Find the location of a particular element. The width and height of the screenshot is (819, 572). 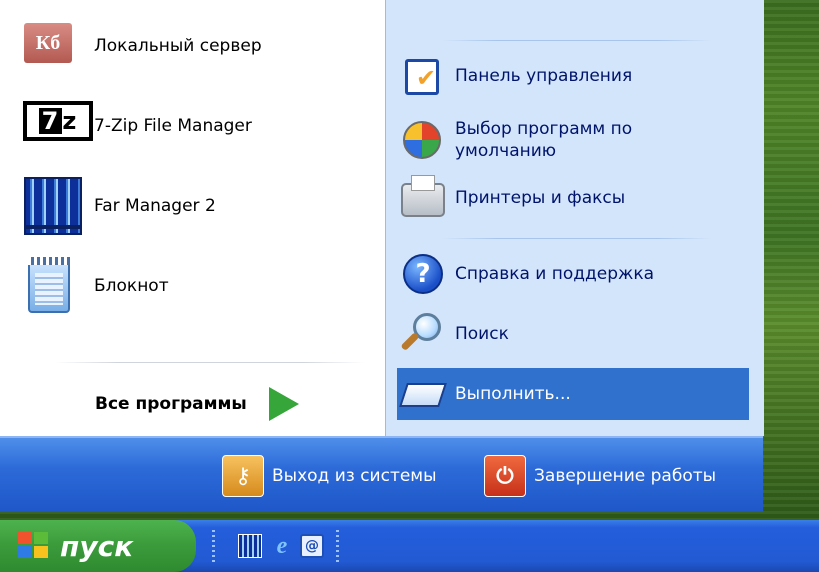

control-panel-item: Панель управления is located at coordinates (573, 76).